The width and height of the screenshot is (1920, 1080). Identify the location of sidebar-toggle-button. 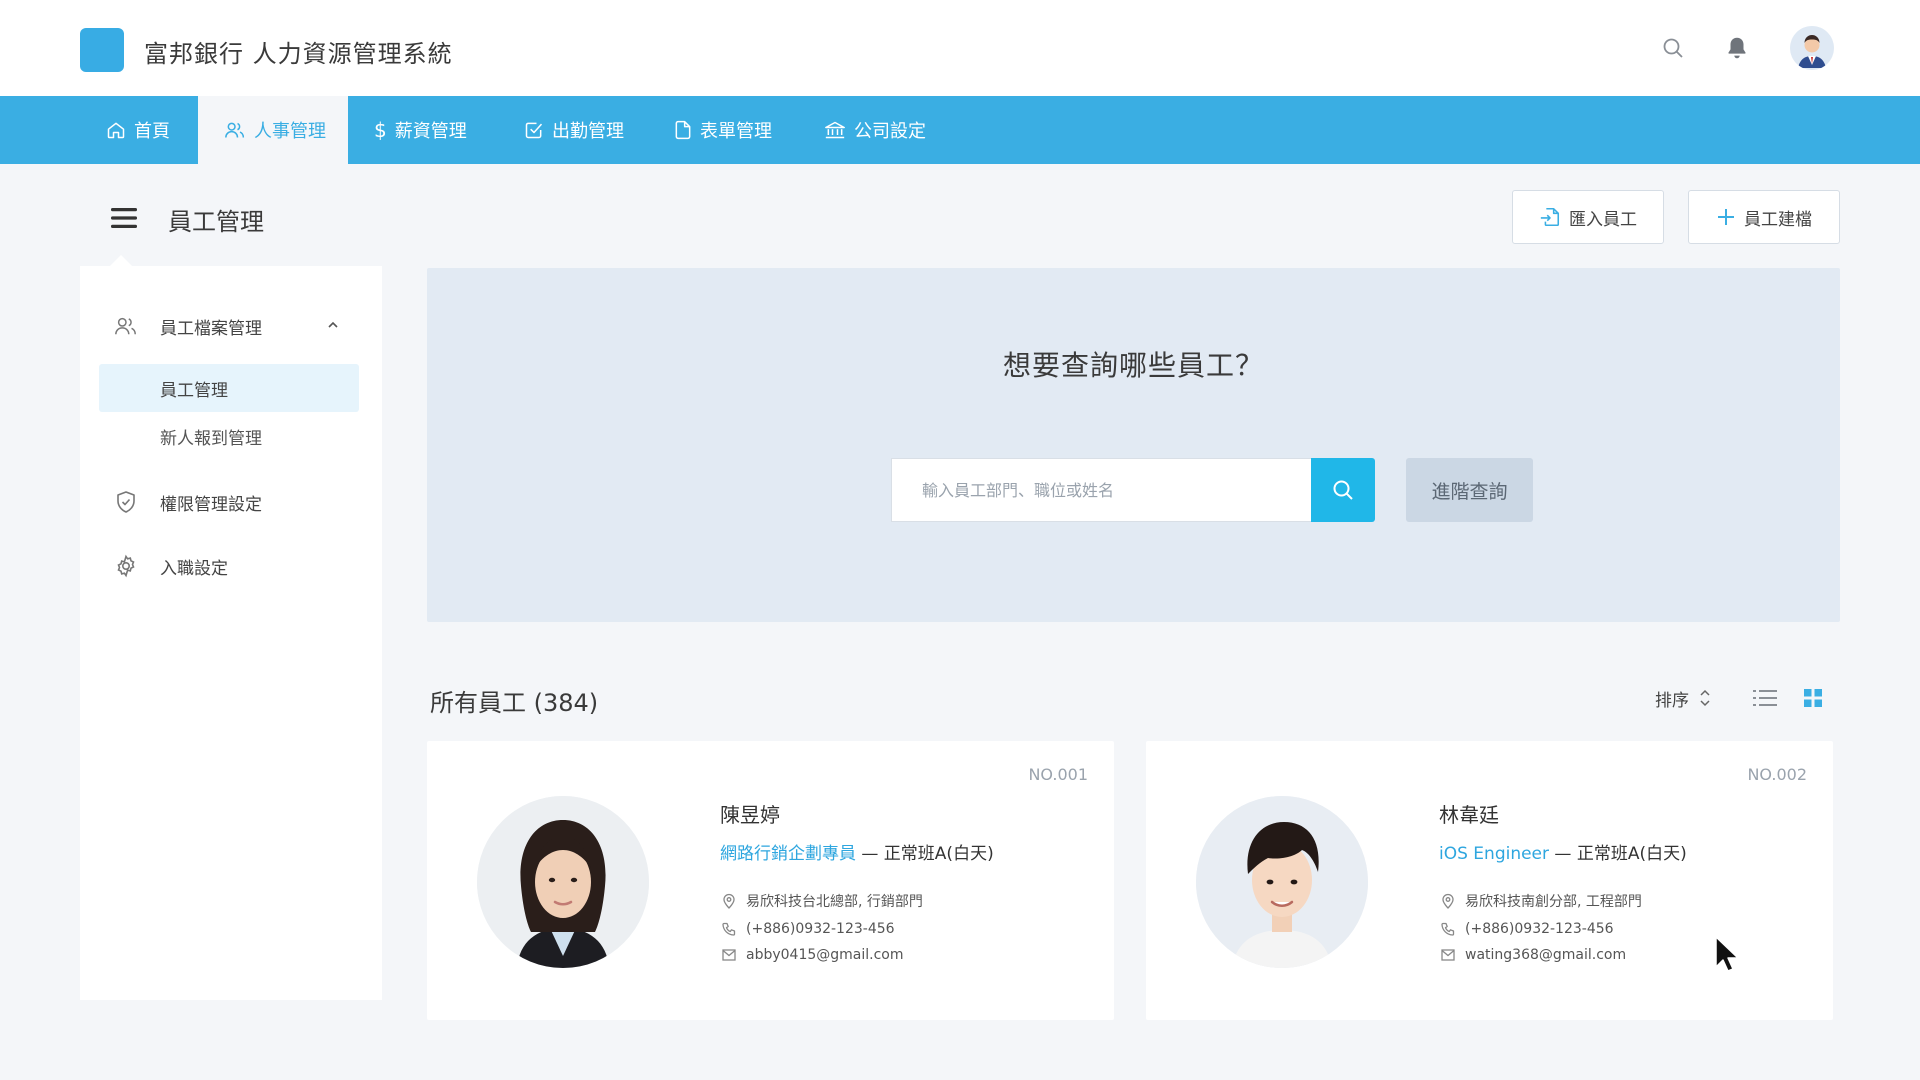
(124, 218).